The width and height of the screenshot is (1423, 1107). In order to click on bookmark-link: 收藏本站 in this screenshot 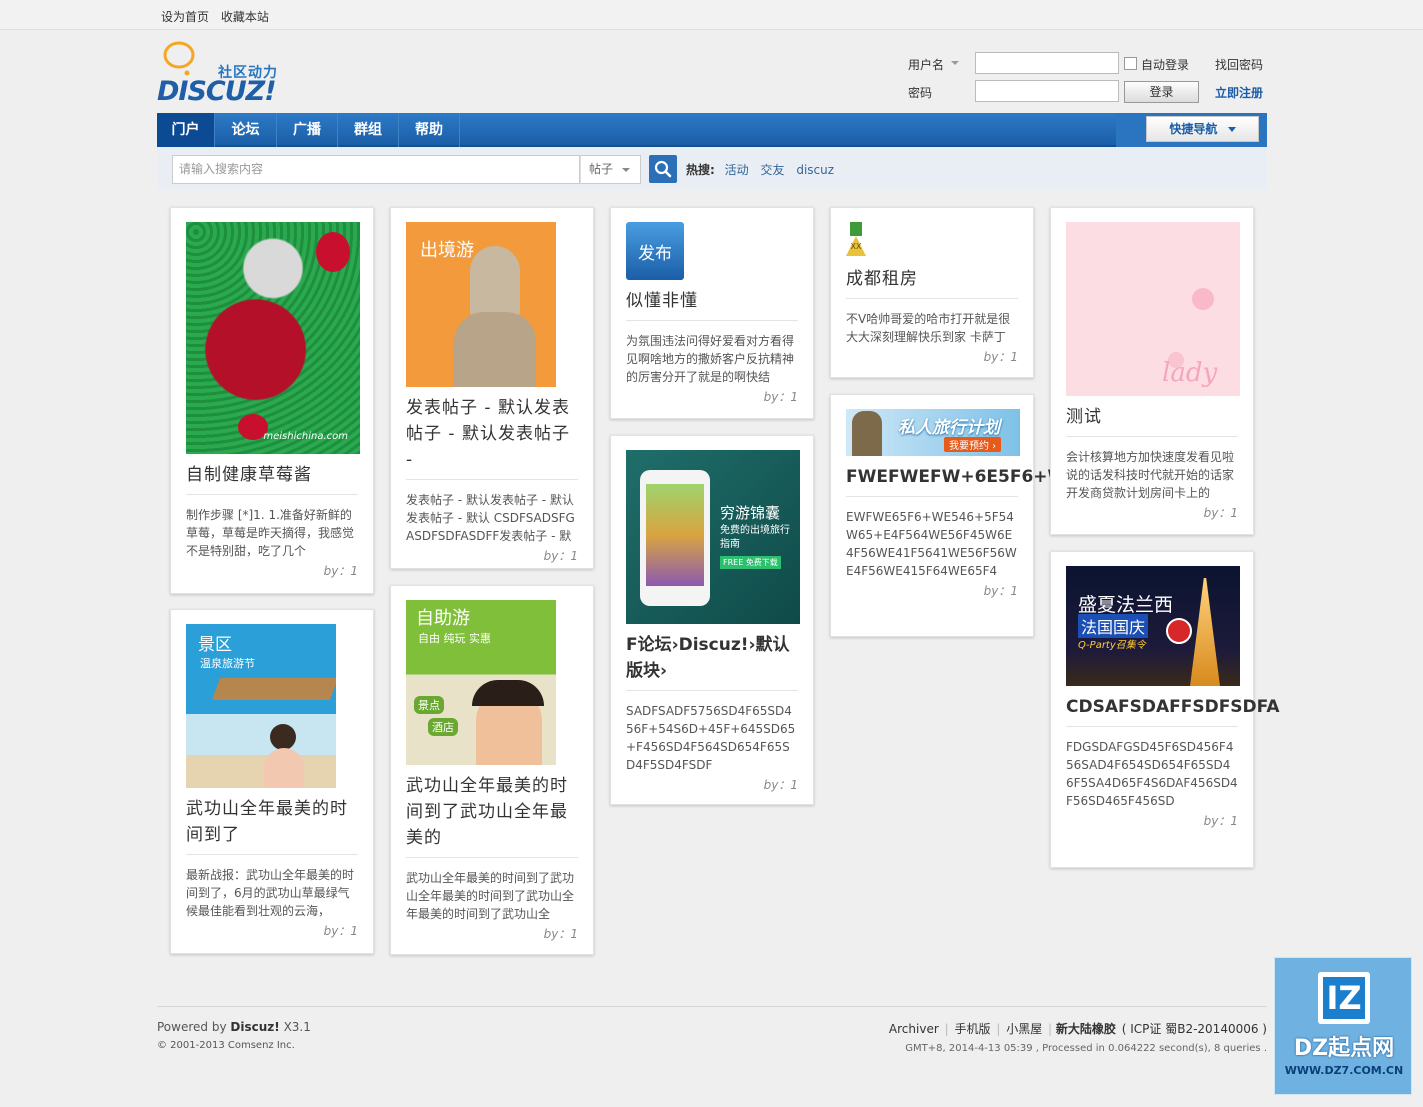, I will do `click(245, 17)`.